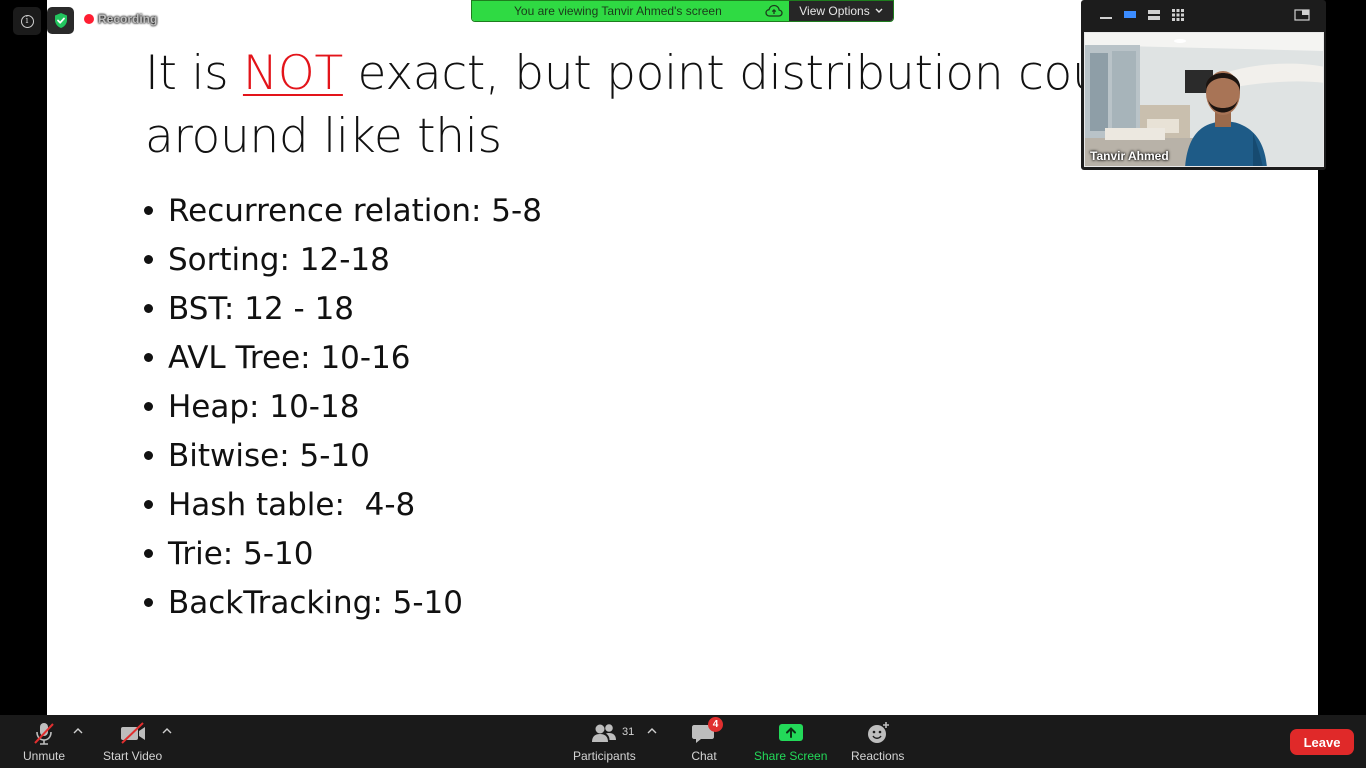 Image resolution: width=1366 pixels, height=768 pixels. I want to click on share-screen-icon, so click(790, 732).